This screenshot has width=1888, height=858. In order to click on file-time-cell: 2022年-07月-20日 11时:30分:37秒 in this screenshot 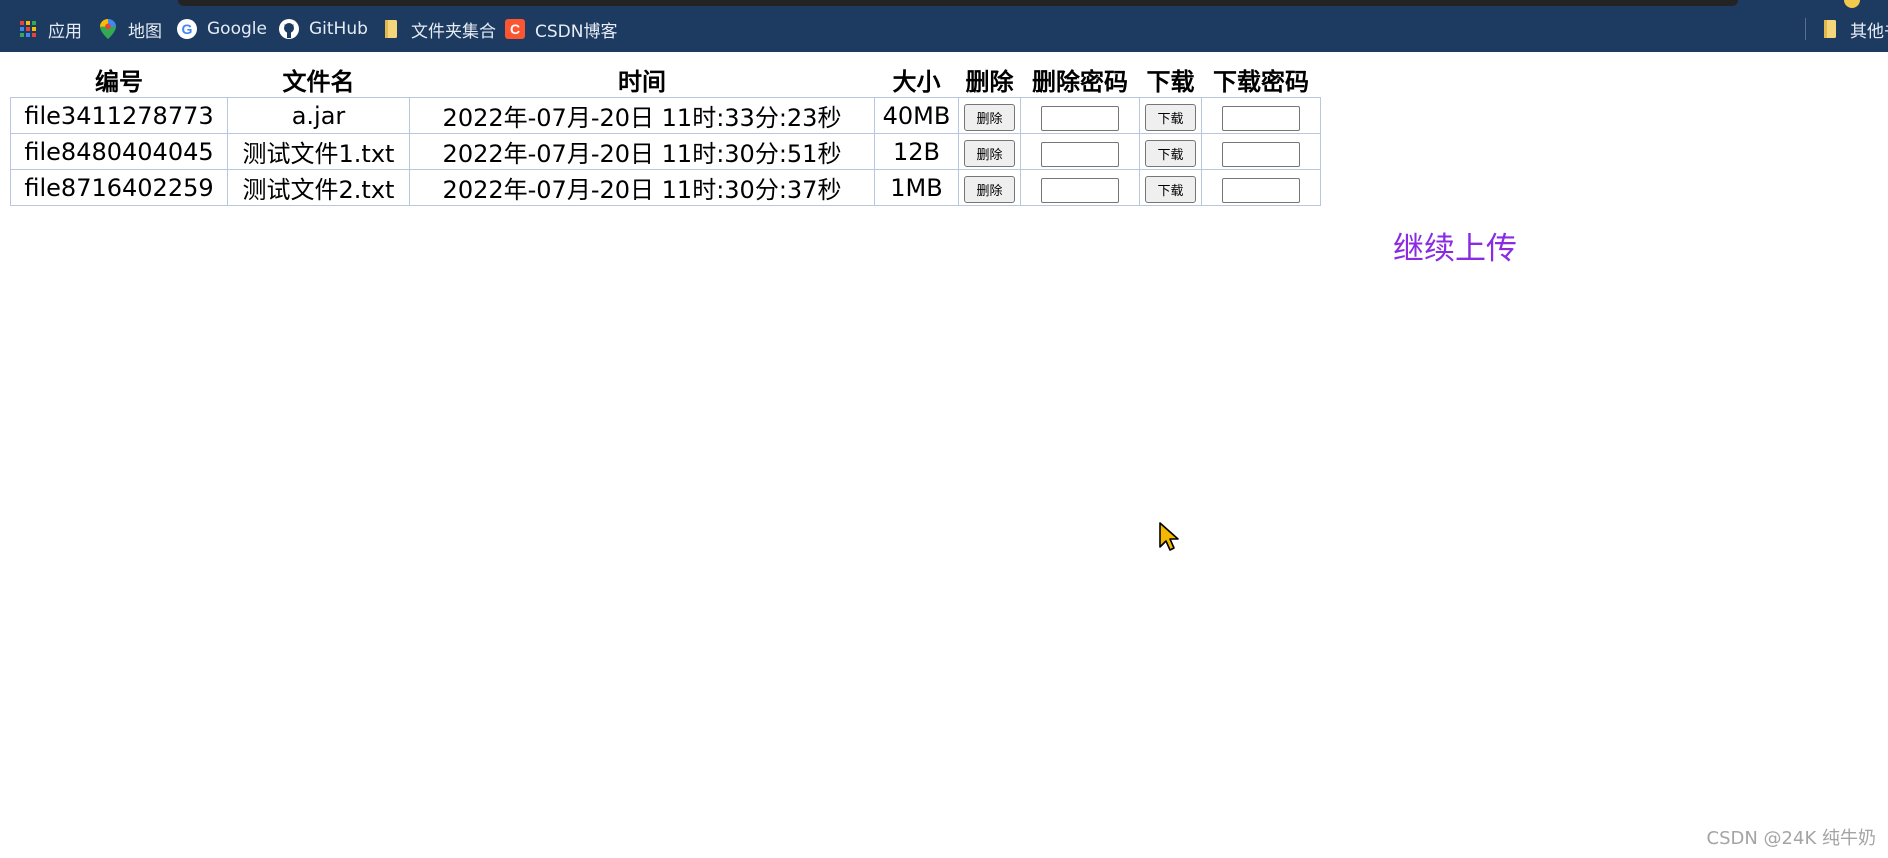, I will do `click(642, 187)`.